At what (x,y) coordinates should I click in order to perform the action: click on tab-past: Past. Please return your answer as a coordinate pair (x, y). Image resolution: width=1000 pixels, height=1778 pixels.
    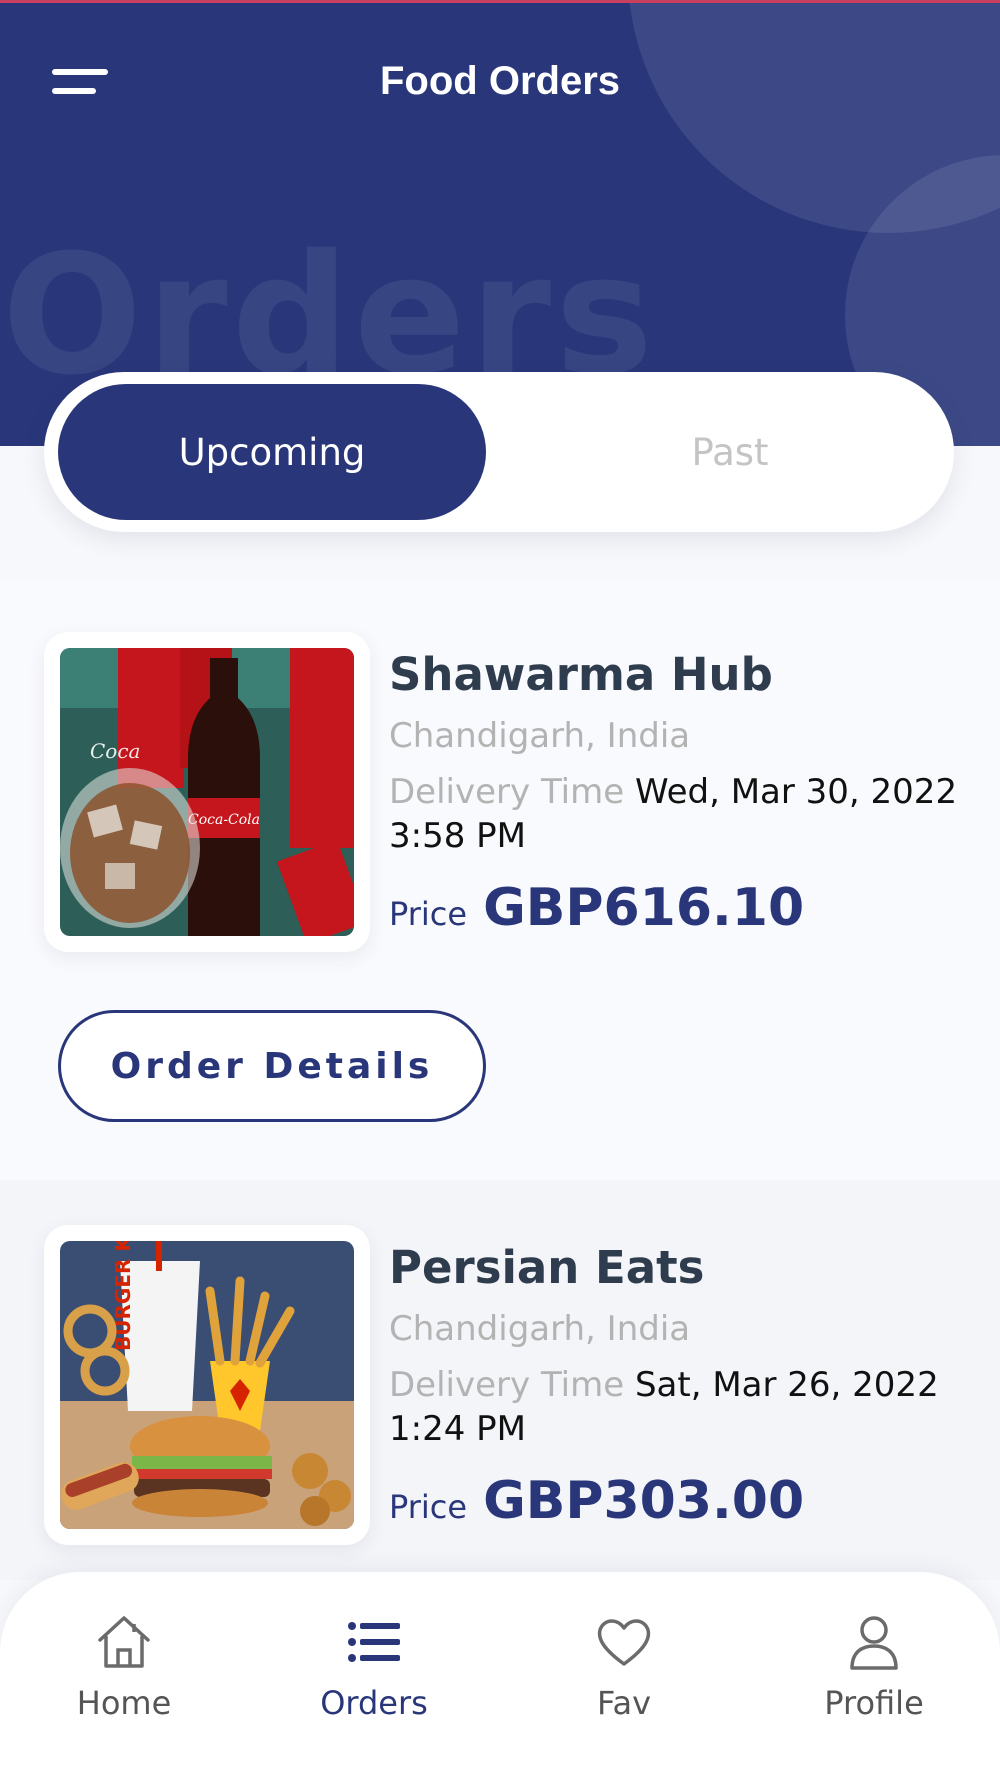
    Looking at the image, I should click on (730, 452).